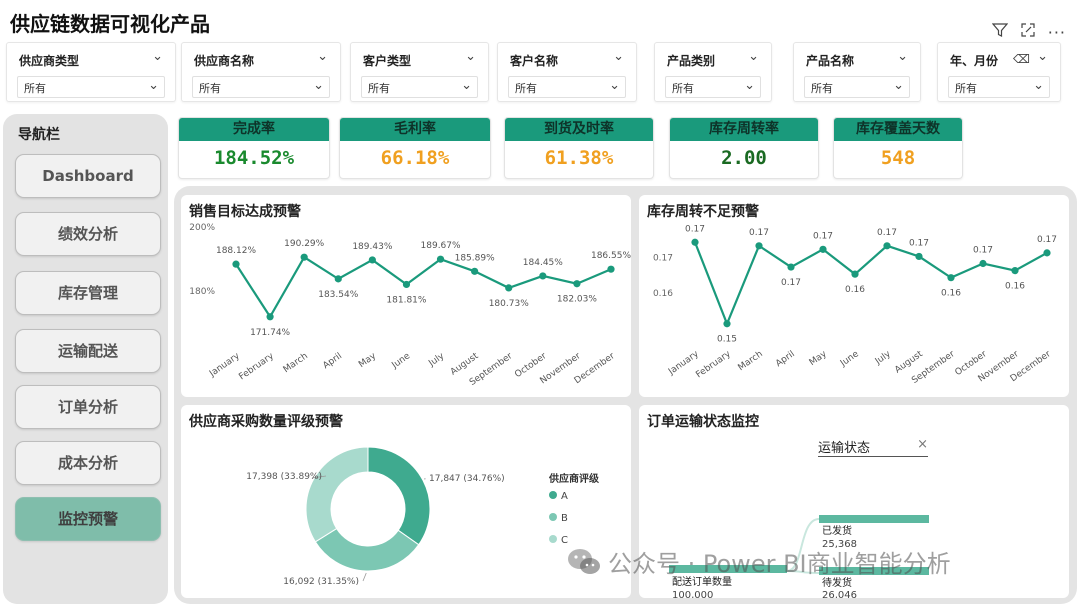 This screenshot has height=606, width=1080. What do you see at coordinates (1028, 32) in the screenshot?
I see `focus-mode-icon` at bounding box center [1028, 32].